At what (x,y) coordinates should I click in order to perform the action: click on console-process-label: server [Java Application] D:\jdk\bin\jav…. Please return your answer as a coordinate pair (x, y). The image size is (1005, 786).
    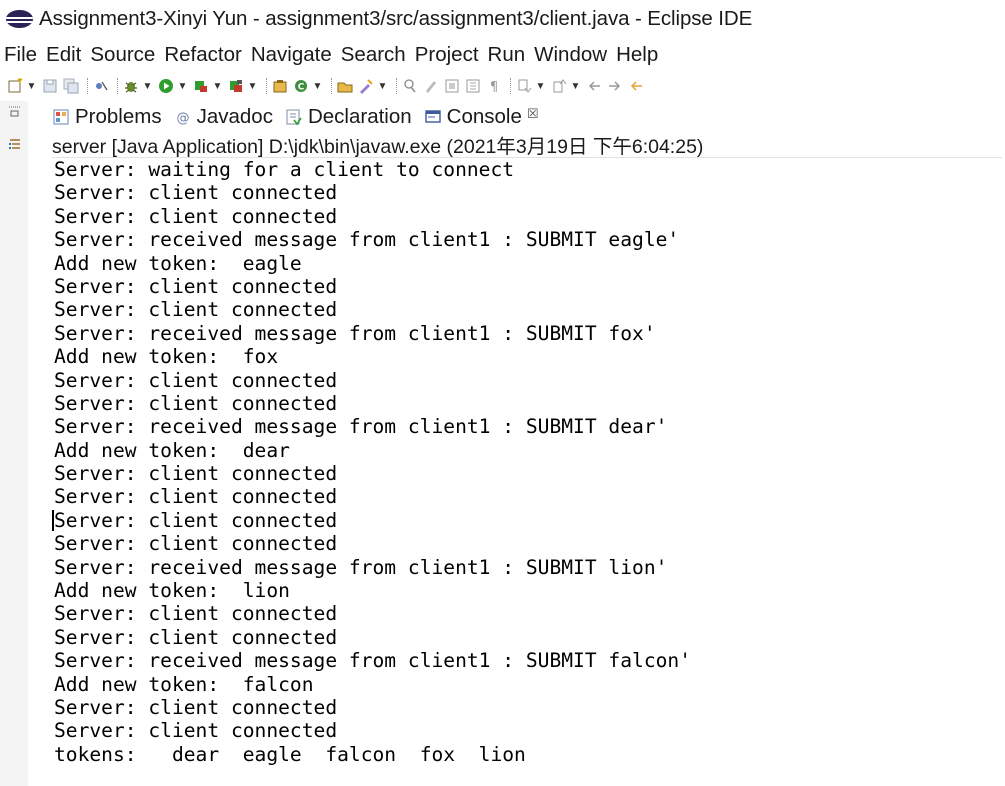
    Looking at the image, I should click on (527, 145).